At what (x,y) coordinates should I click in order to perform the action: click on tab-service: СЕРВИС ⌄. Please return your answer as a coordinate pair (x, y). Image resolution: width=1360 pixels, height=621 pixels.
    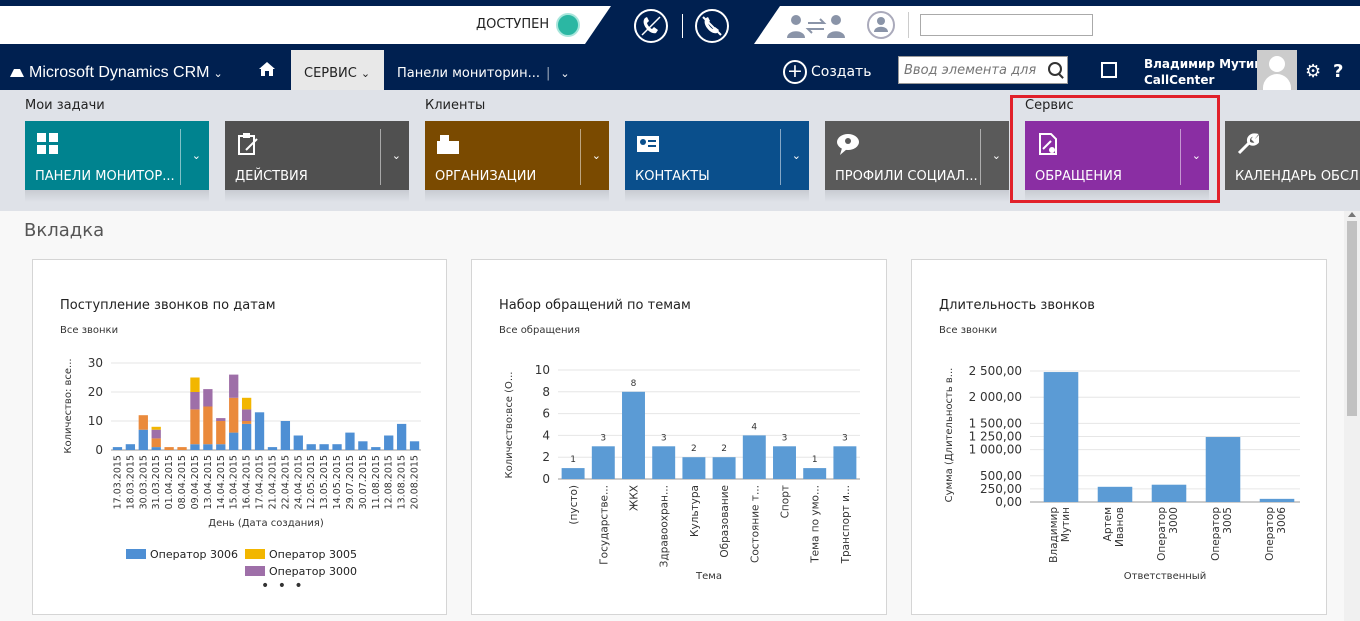
    Looking at the image, I should click on (337, 70).